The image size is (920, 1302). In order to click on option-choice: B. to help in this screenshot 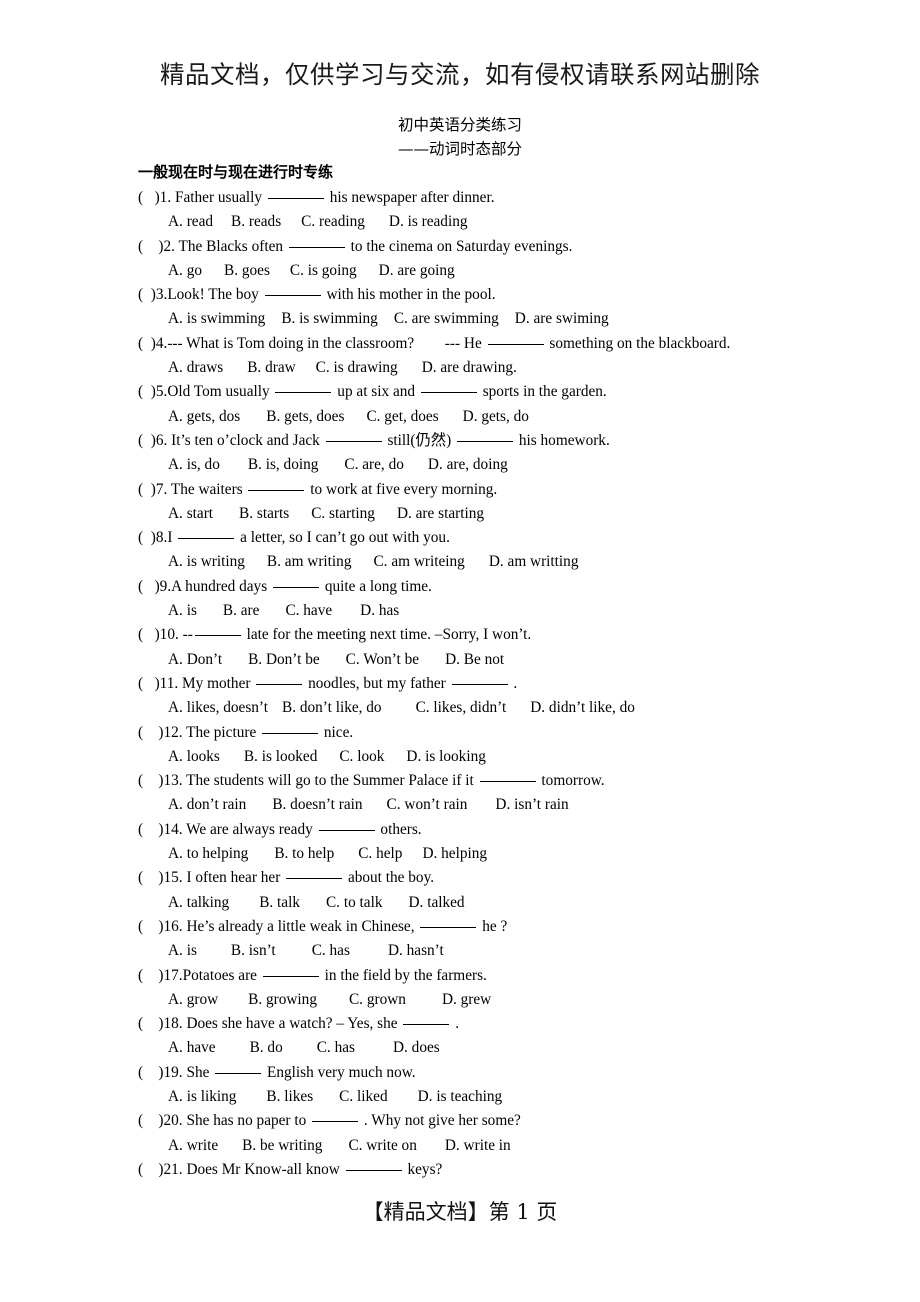, I will do `click(304, 854)`.